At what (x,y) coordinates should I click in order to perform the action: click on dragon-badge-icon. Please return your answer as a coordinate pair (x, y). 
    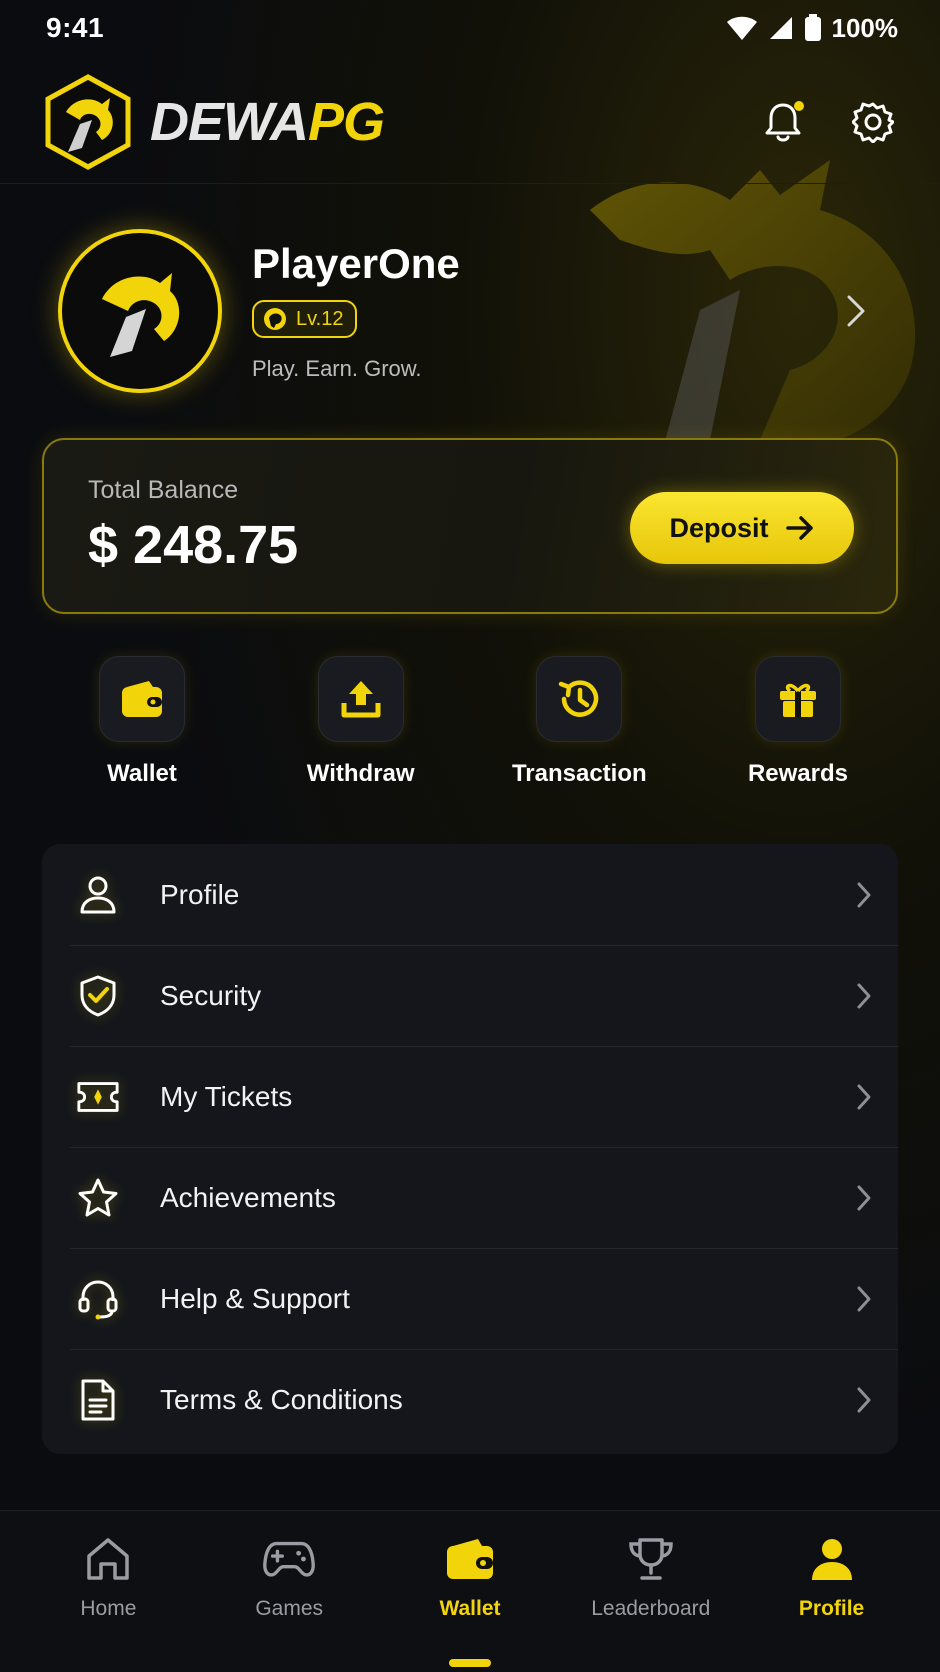
    Looking at the image, I should click on (275, 319).